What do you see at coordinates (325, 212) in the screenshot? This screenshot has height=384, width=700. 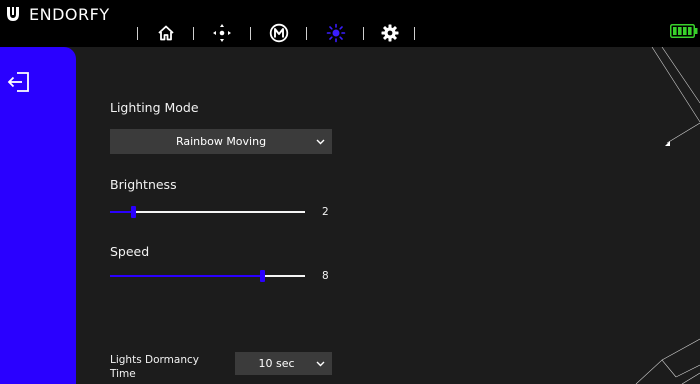 I see `brightness-value: 2` at bounding box center [325, 212].